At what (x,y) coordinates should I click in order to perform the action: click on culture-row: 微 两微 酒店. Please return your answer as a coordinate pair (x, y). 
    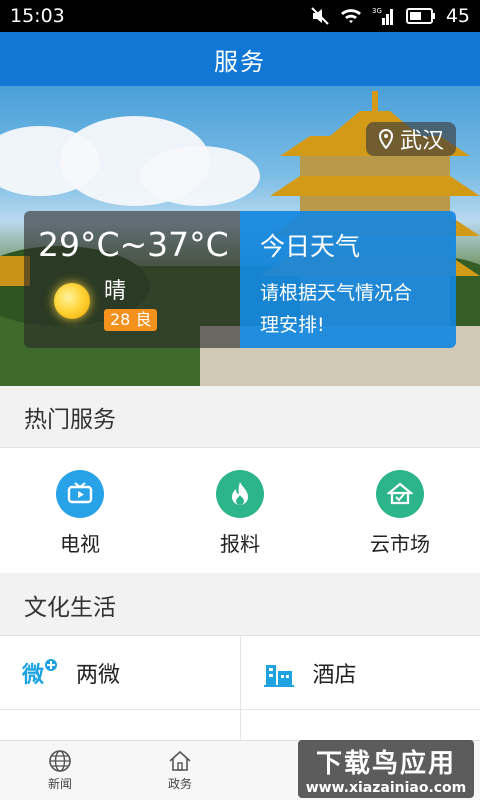
    Looking at the image, I should click on (240, 673).